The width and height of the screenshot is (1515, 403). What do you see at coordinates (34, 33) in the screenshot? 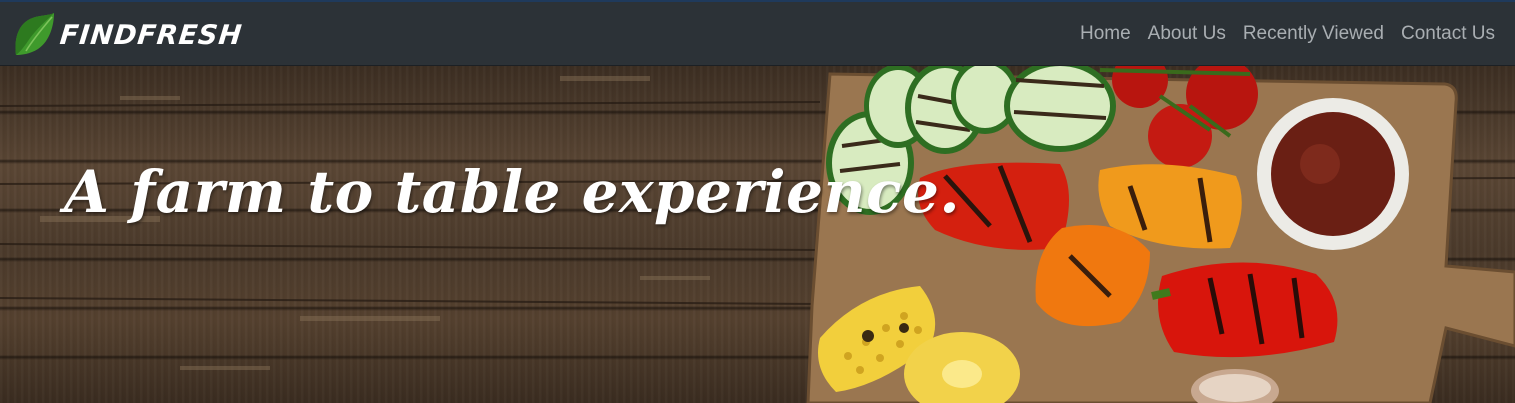
I see `leaf-logo-icon` at bounding box center [34, 33].